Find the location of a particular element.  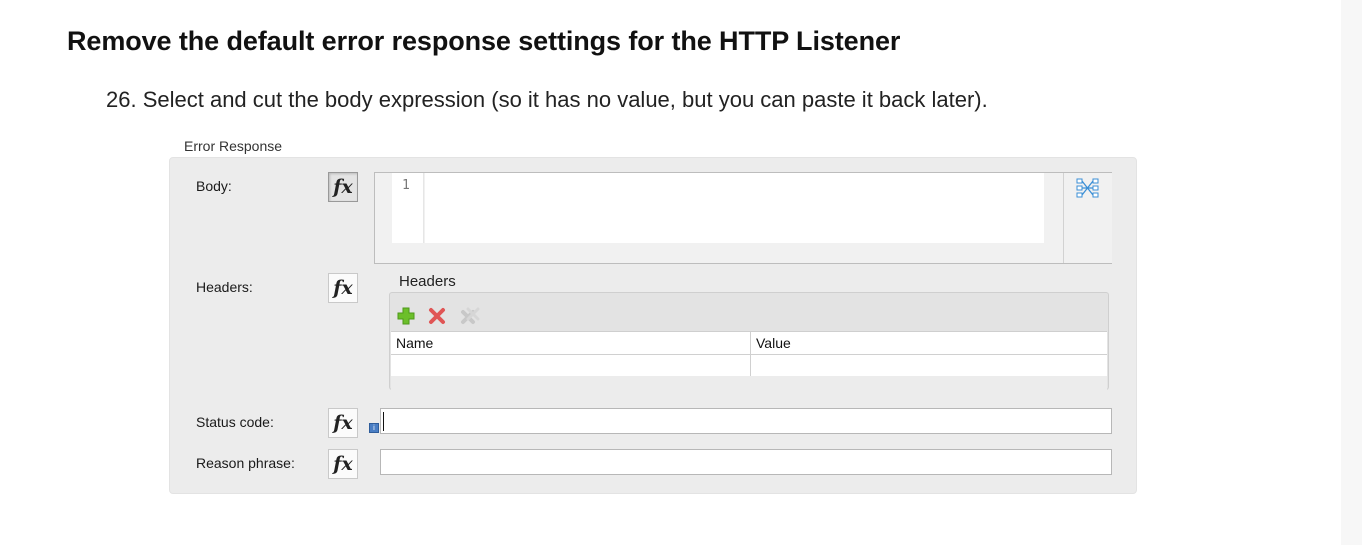

headers-fx-toggle: fx is located at coordinates (343, 288).